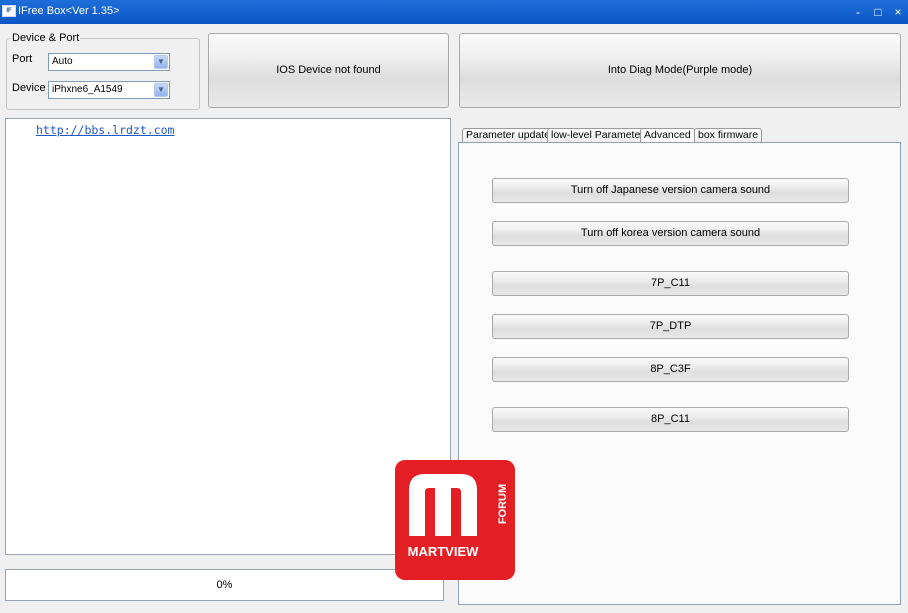  I want to click on kr-camera-sound-off-button: Turn off korea version camera sound, so click(670, 233).